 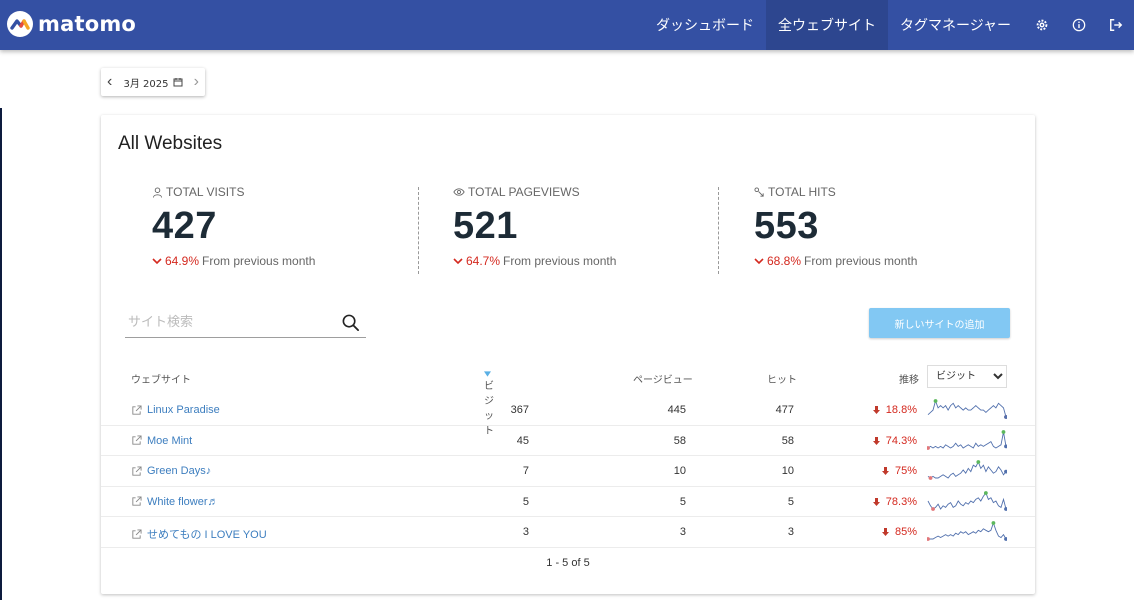 I want to click on period-label-wrap: 3月 2025, so click(x=153, y=82).